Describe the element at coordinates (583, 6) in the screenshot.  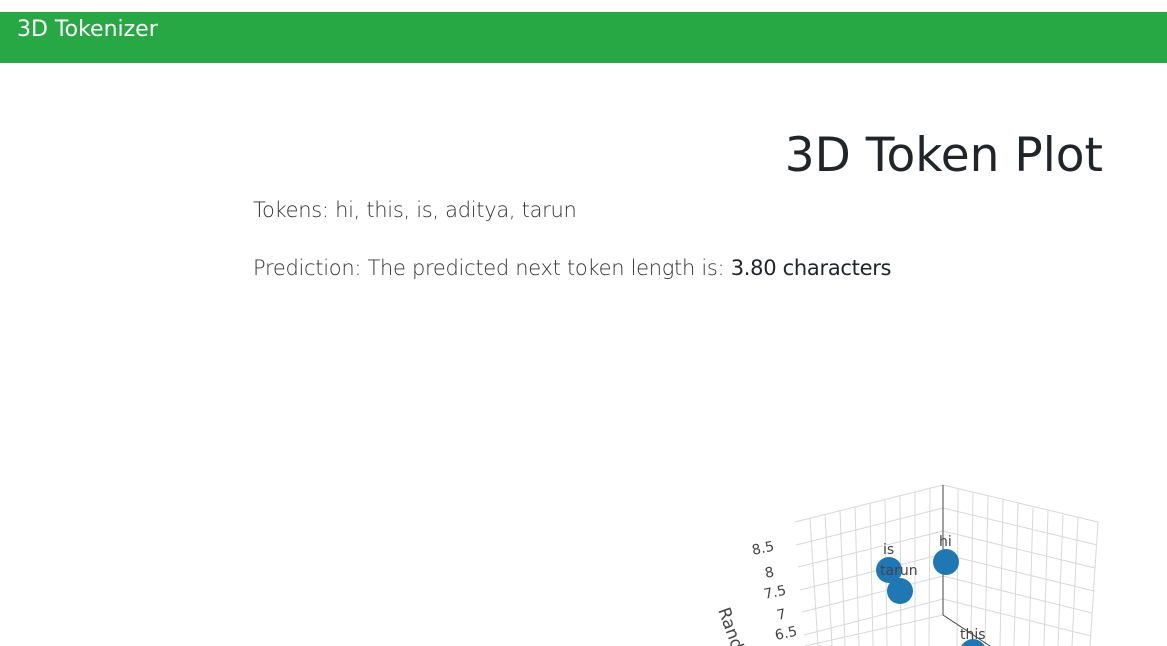
I see `page-top-strip` at that location.